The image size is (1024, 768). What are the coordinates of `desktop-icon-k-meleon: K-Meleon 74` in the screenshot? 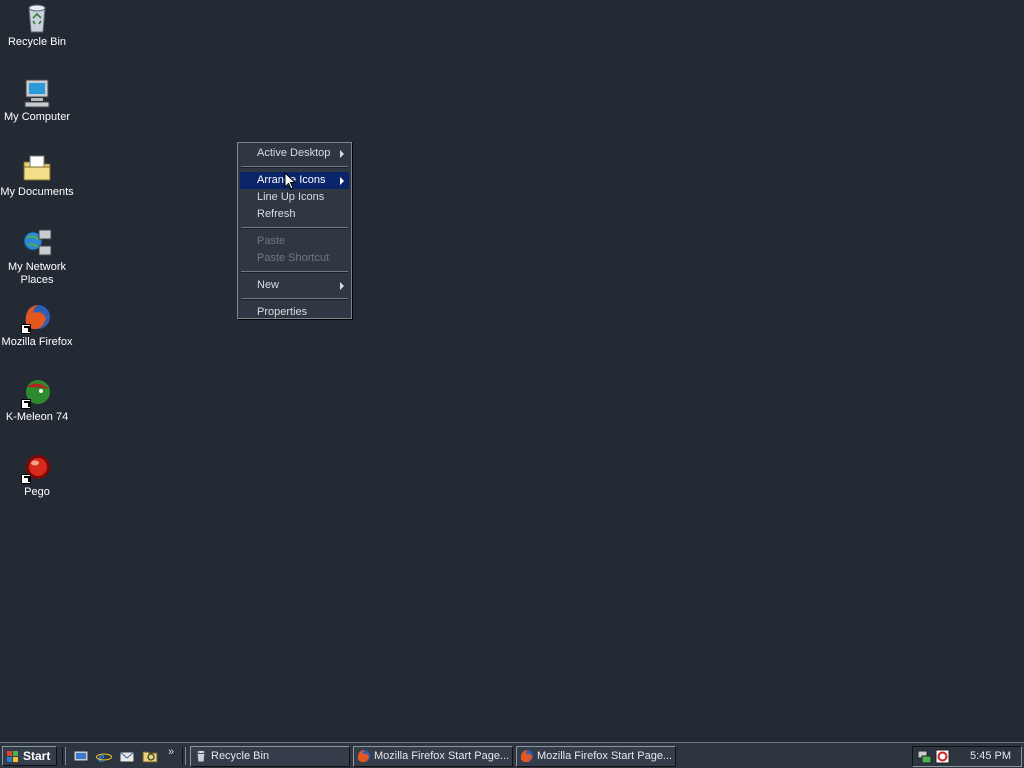 It's located at (37, 400).